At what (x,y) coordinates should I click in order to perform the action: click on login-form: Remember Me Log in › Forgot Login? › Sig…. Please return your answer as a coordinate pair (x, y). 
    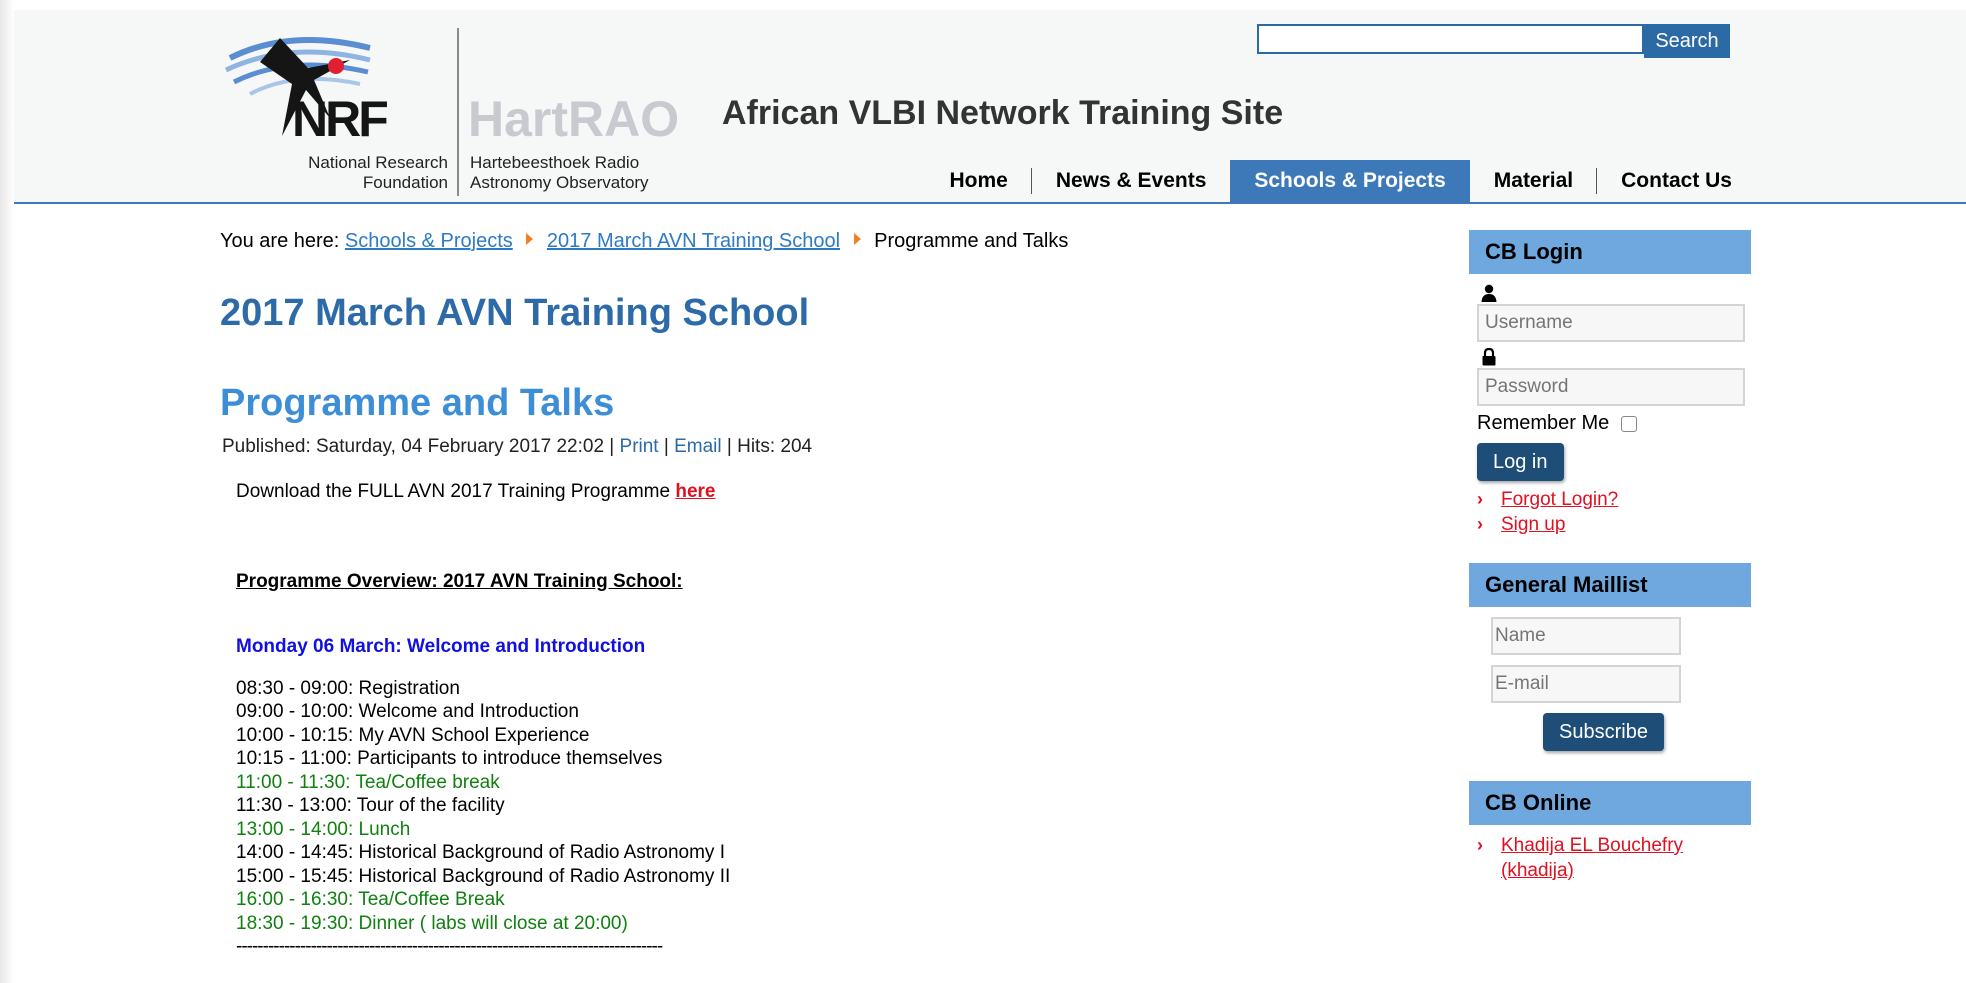
    Looking at the image, I should click on (1610, 405).